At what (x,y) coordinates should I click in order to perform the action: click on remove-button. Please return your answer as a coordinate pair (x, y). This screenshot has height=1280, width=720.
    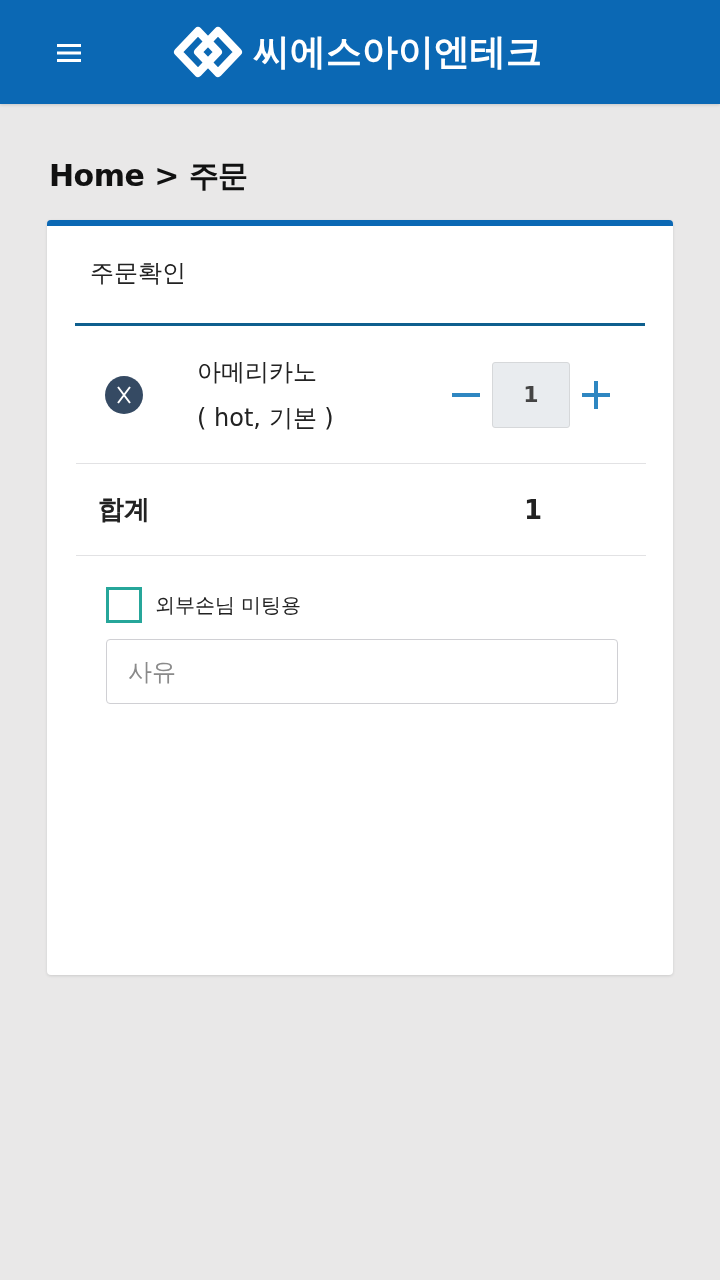
    Looking at the image, I should click on (124, 394).